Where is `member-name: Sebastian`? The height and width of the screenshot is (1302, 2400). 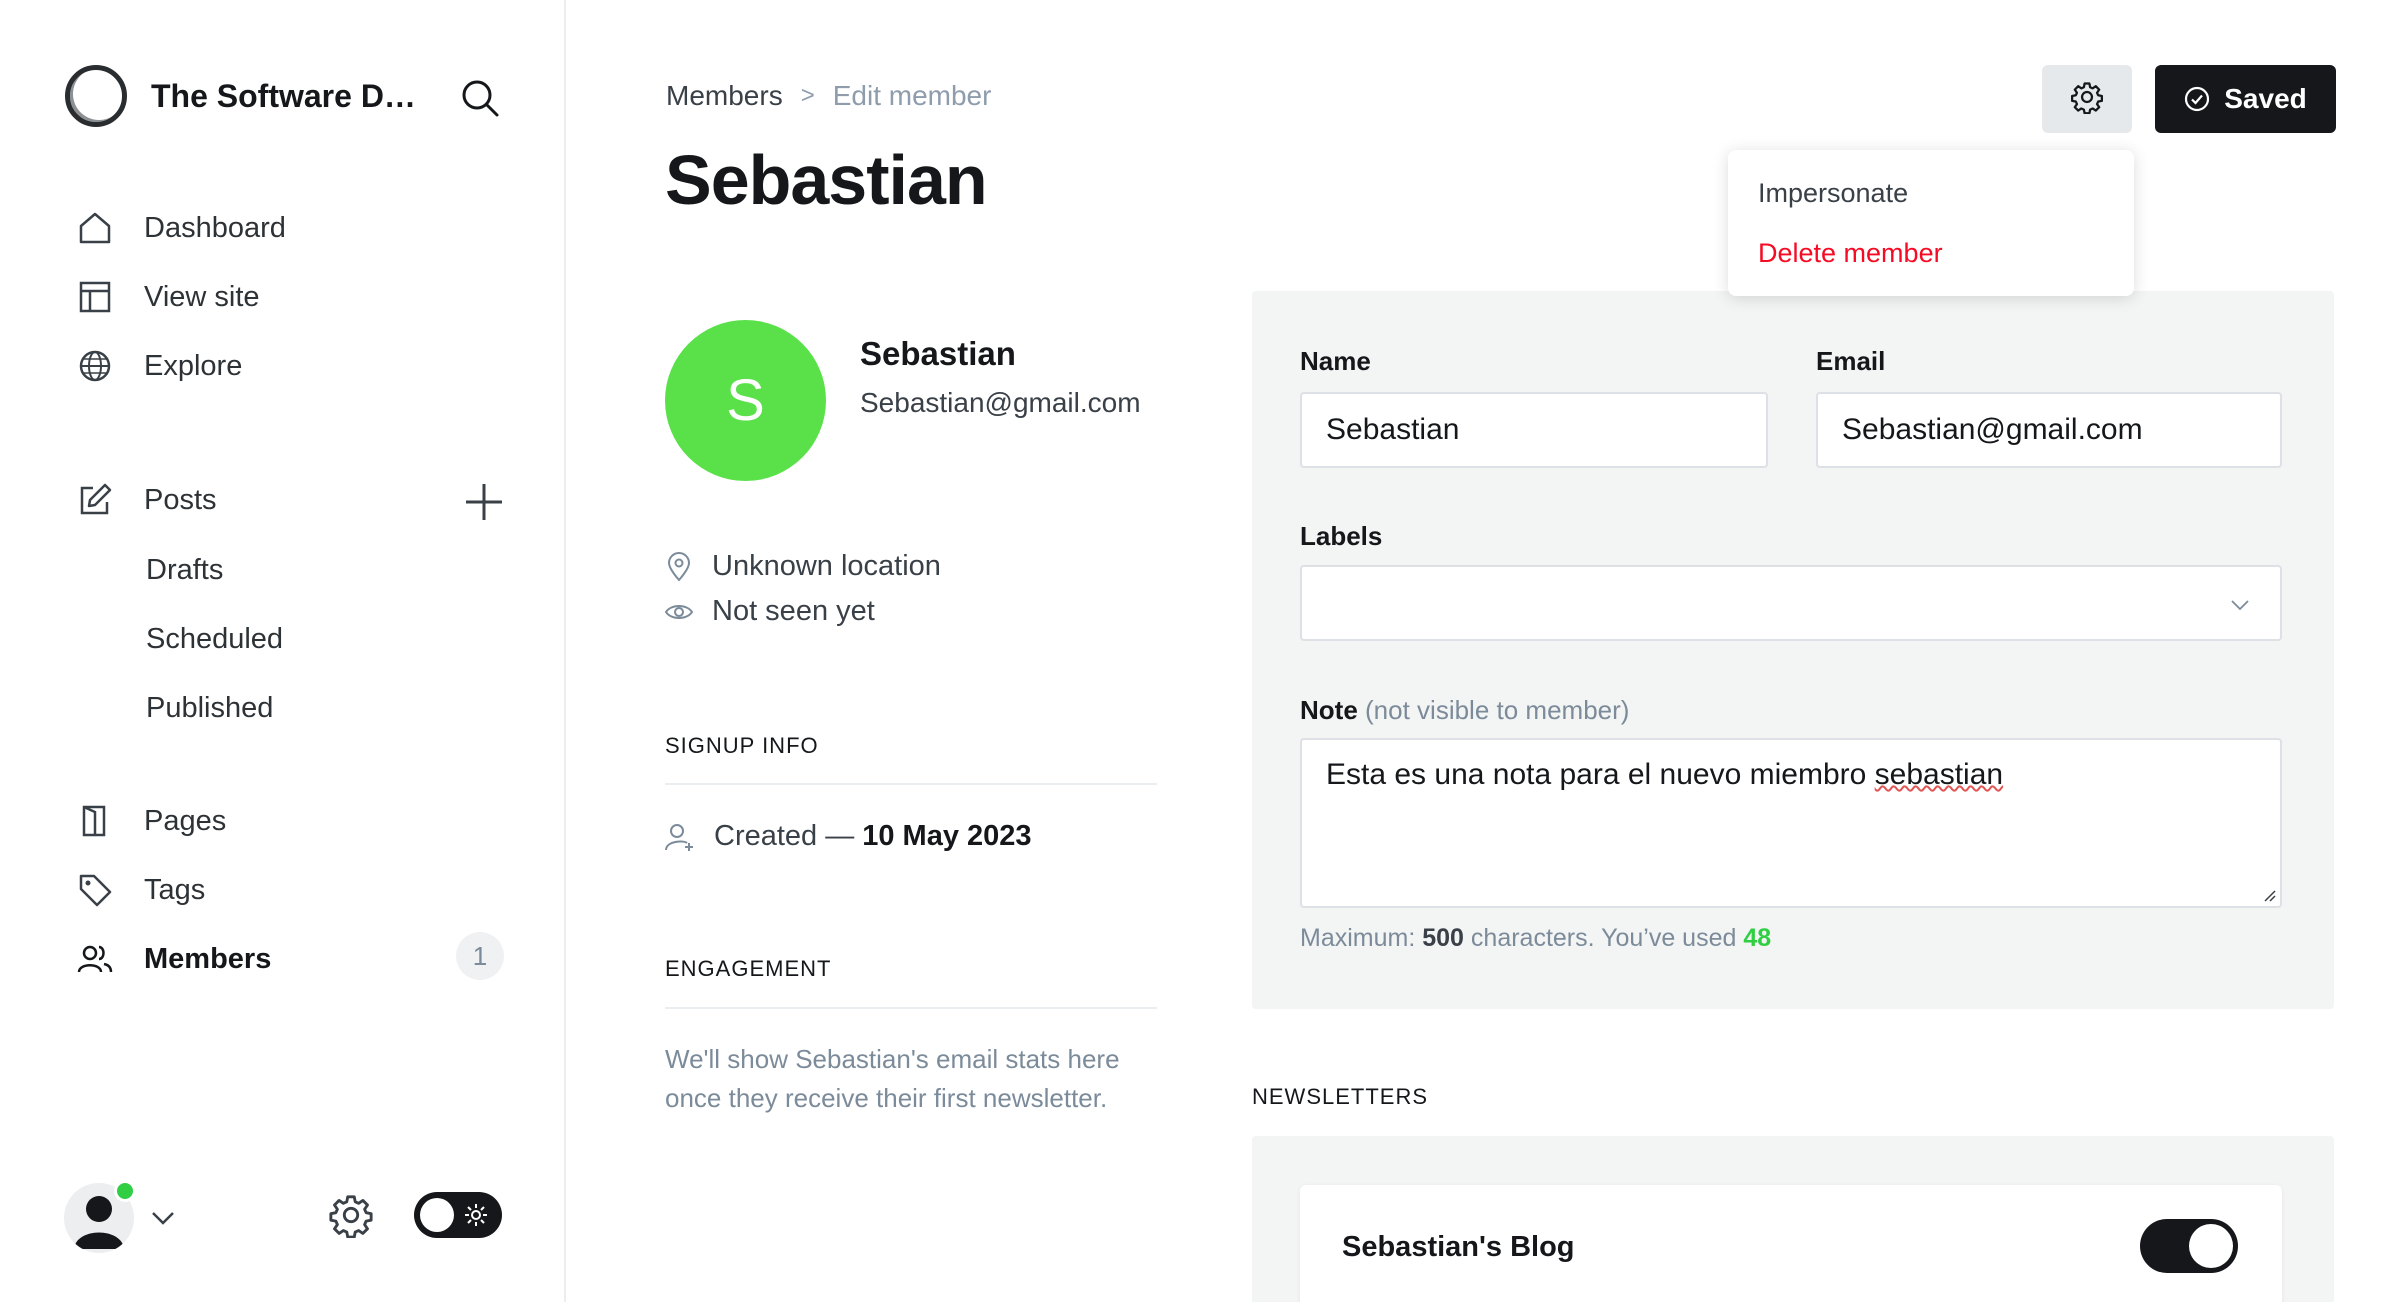 member-name: Sebastian is located at coordinates (938, 353).